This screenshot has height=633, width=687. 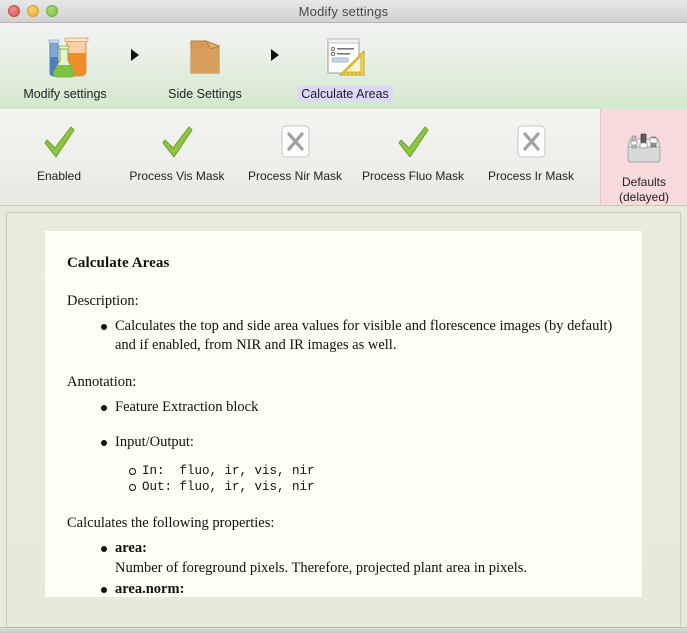 What do you see at coordinates (177, 176) in the screenshot?
I see `toggle-label: Process Vis Mask` at bounding box center [177, 176].